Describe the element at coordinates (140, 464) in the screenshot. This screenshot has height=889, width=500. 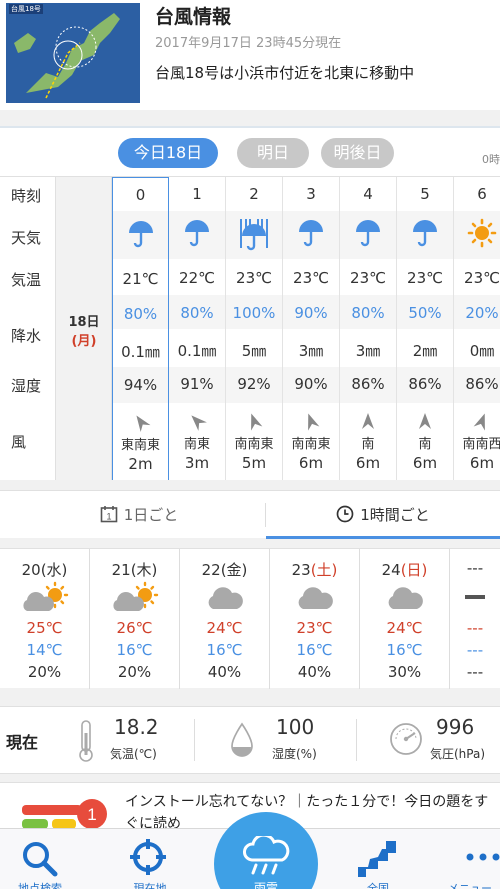
I see `hour-wind-speed: 2m` at that location.